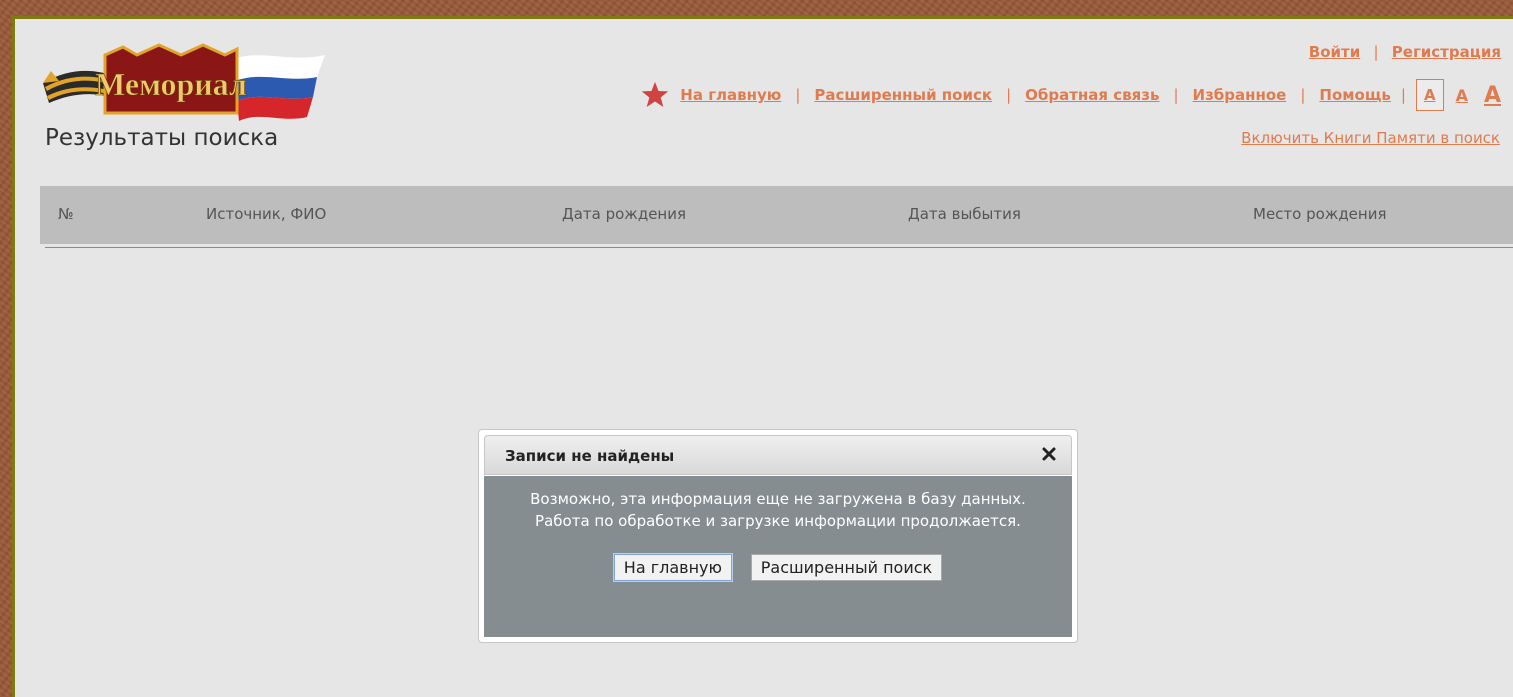 This screenshot has height=697, width=1513. What do you see at coordinates (846, 567) in the screenshot?
I see `advanced-search-button: Расширенный поиск` at bounding box center [846, 567].